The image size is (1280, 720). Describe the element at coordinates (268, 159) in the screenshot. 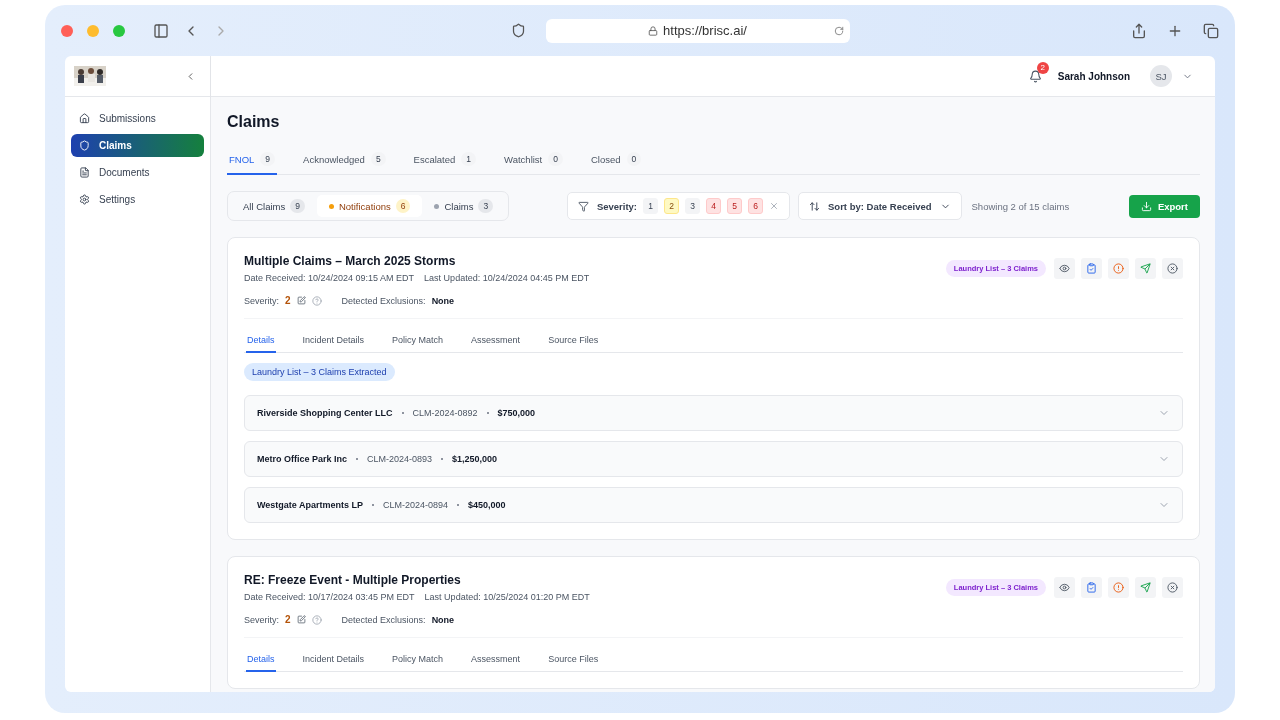

I see `tab-count: 9` at that location.